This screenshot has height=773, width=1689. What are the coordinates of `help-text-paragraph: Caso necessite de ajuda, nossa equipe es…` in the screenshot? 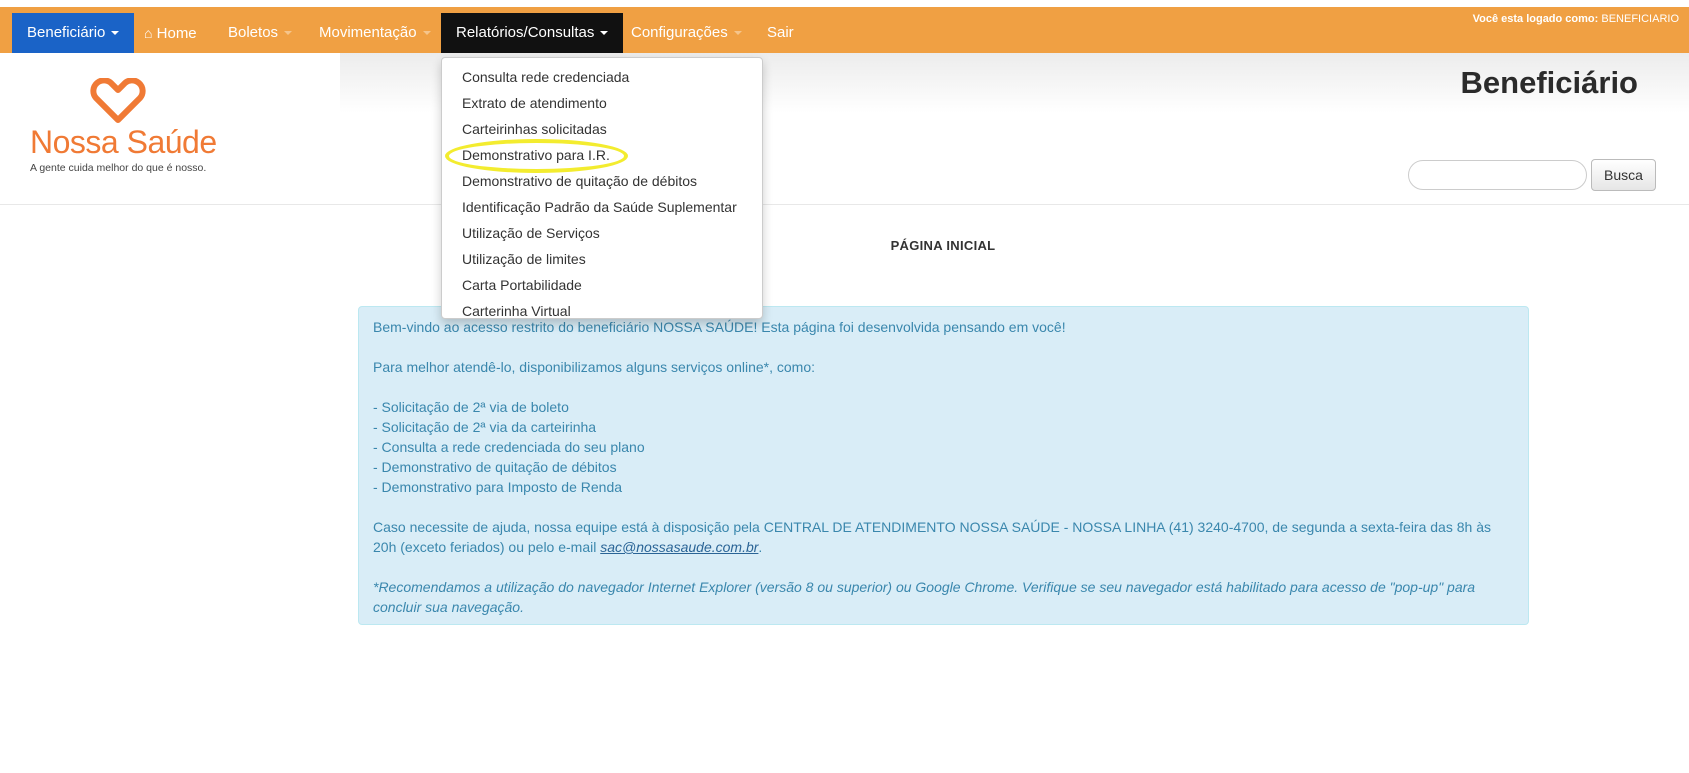 It's located at (943, 537).